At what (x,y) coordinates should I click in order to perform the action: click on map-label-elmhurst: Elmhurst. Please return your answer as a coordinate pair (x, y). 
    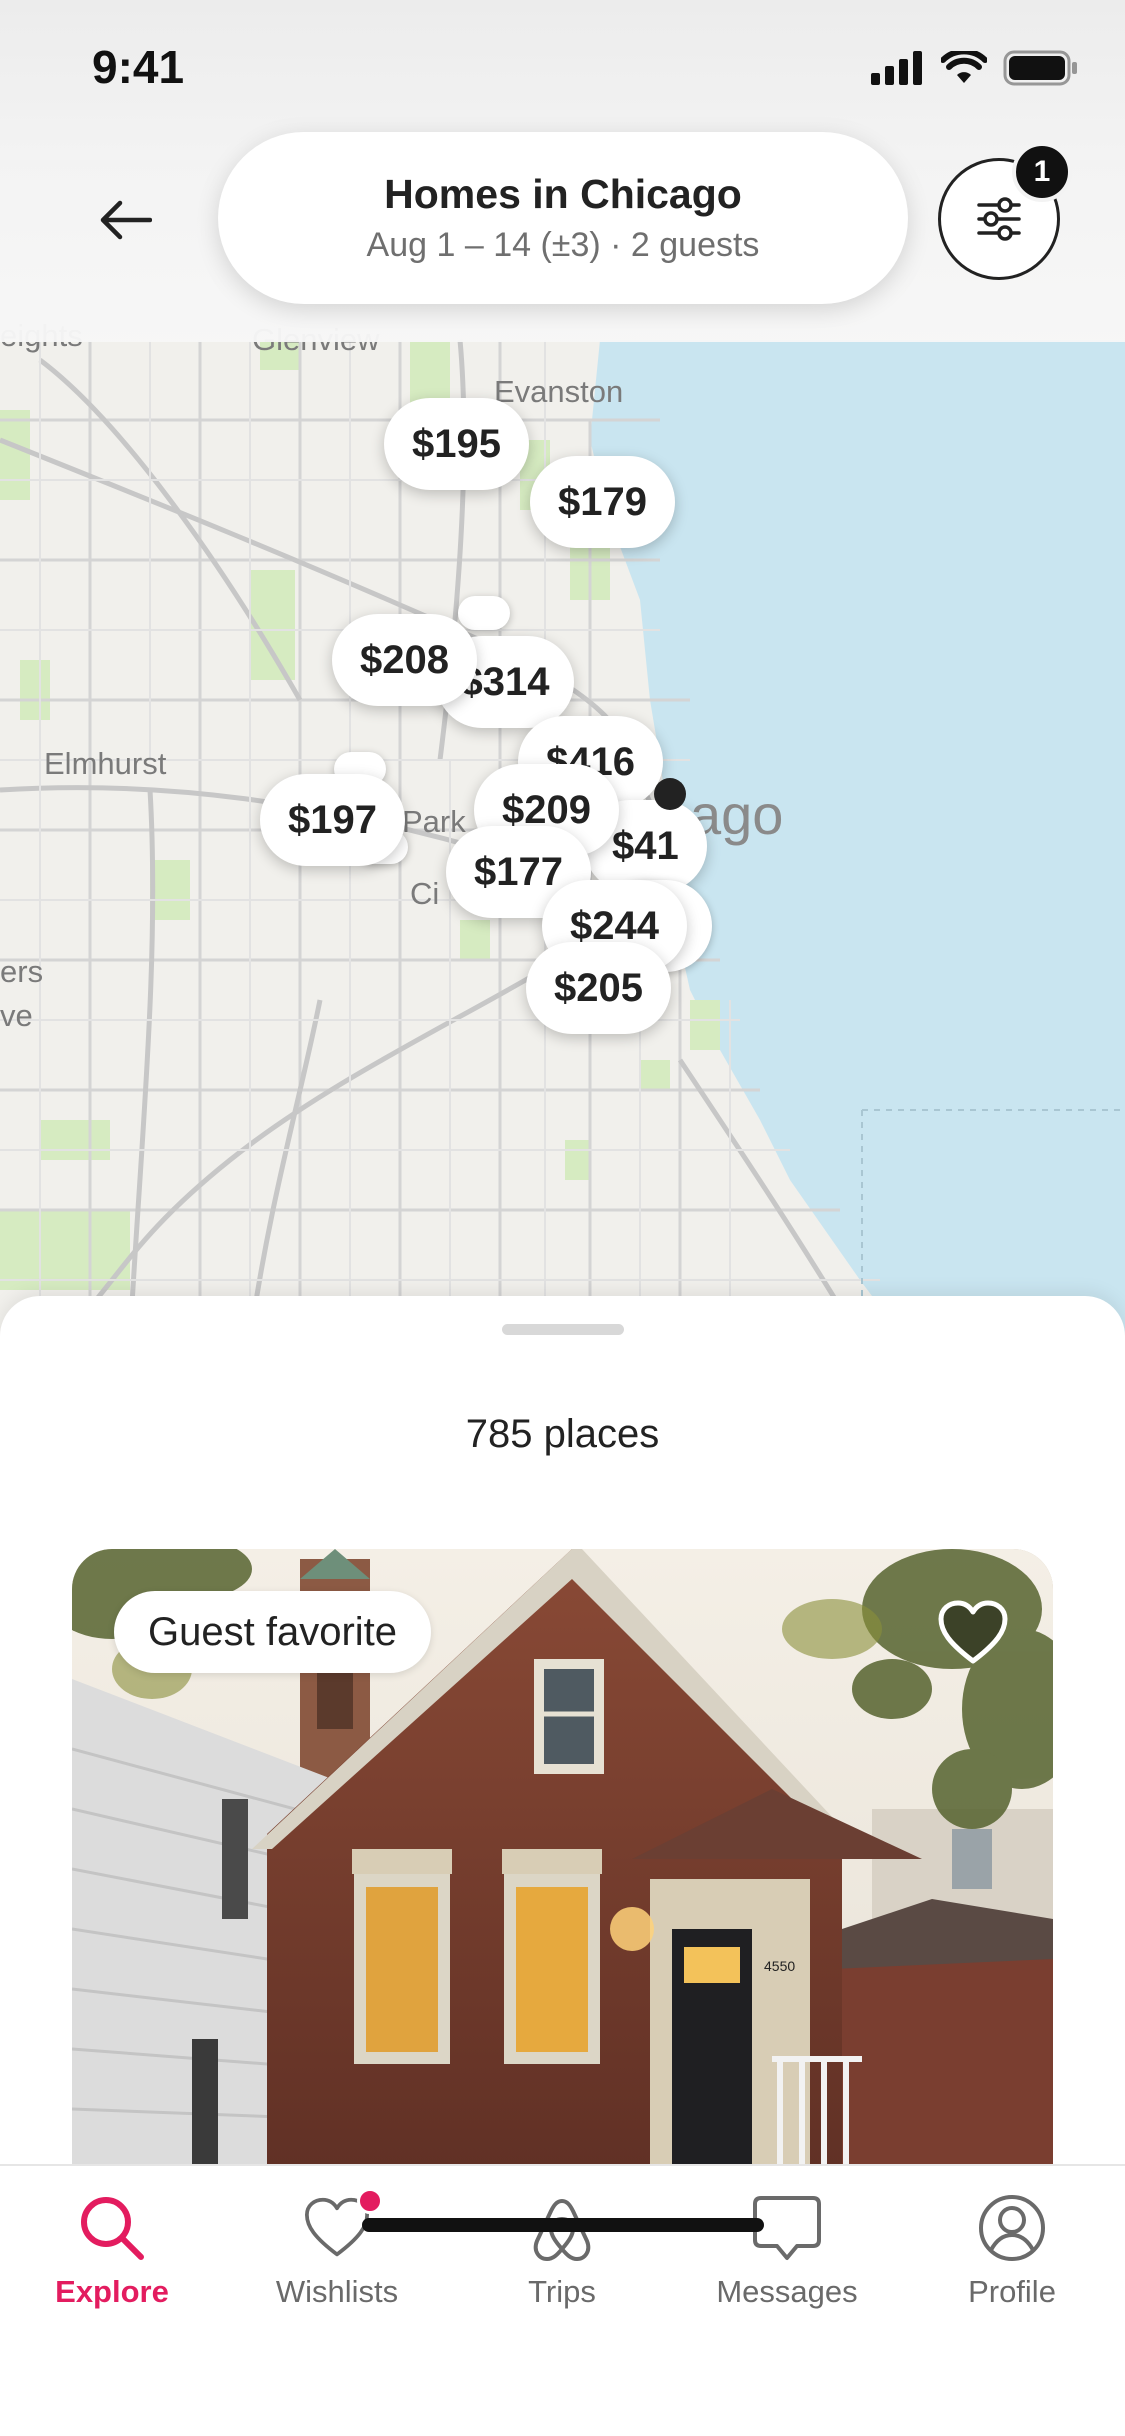
    Looking at the image, I should click on (105, 763).